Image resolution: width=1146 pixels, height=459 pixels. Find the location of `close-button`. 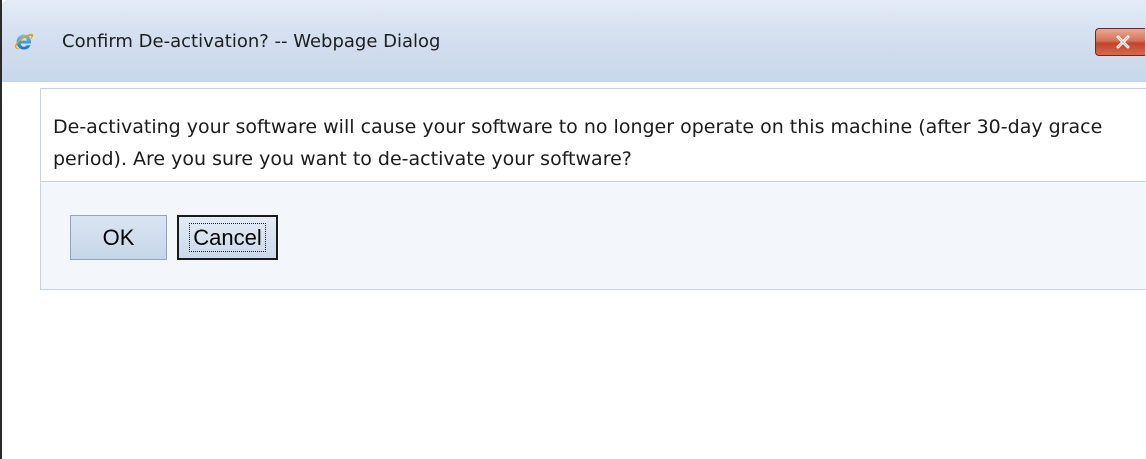

close-button is located at coordinates (1120, 42).